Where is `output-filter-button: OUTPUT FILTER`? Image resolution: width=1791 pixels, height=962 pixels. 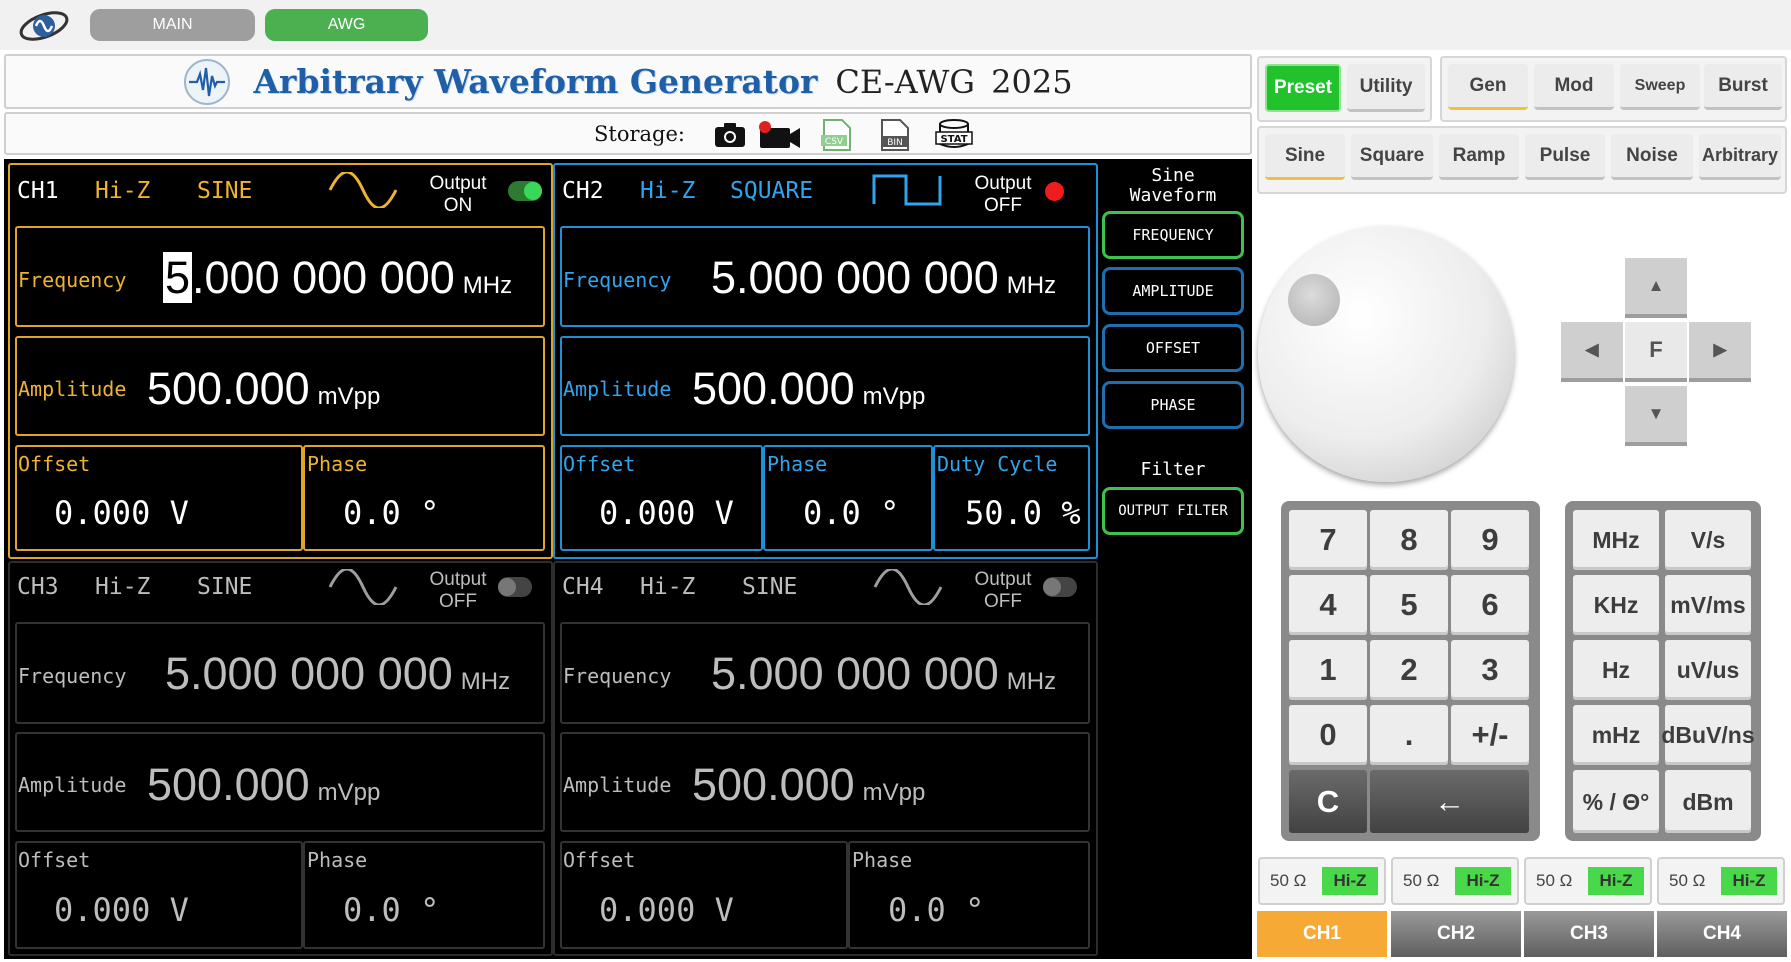 output-filter-button: OUTPUT FILTER is located at coordinates (1173, 511).